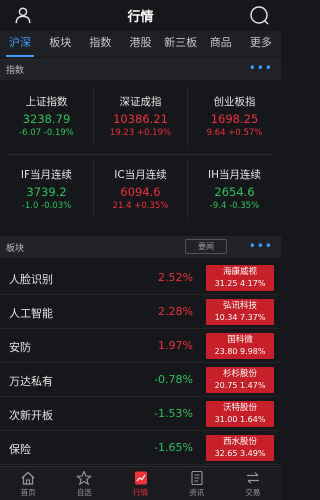  Describe the element at coordinates (84, 492) in the screenshot. I see `nav-label: 自选` at that location.